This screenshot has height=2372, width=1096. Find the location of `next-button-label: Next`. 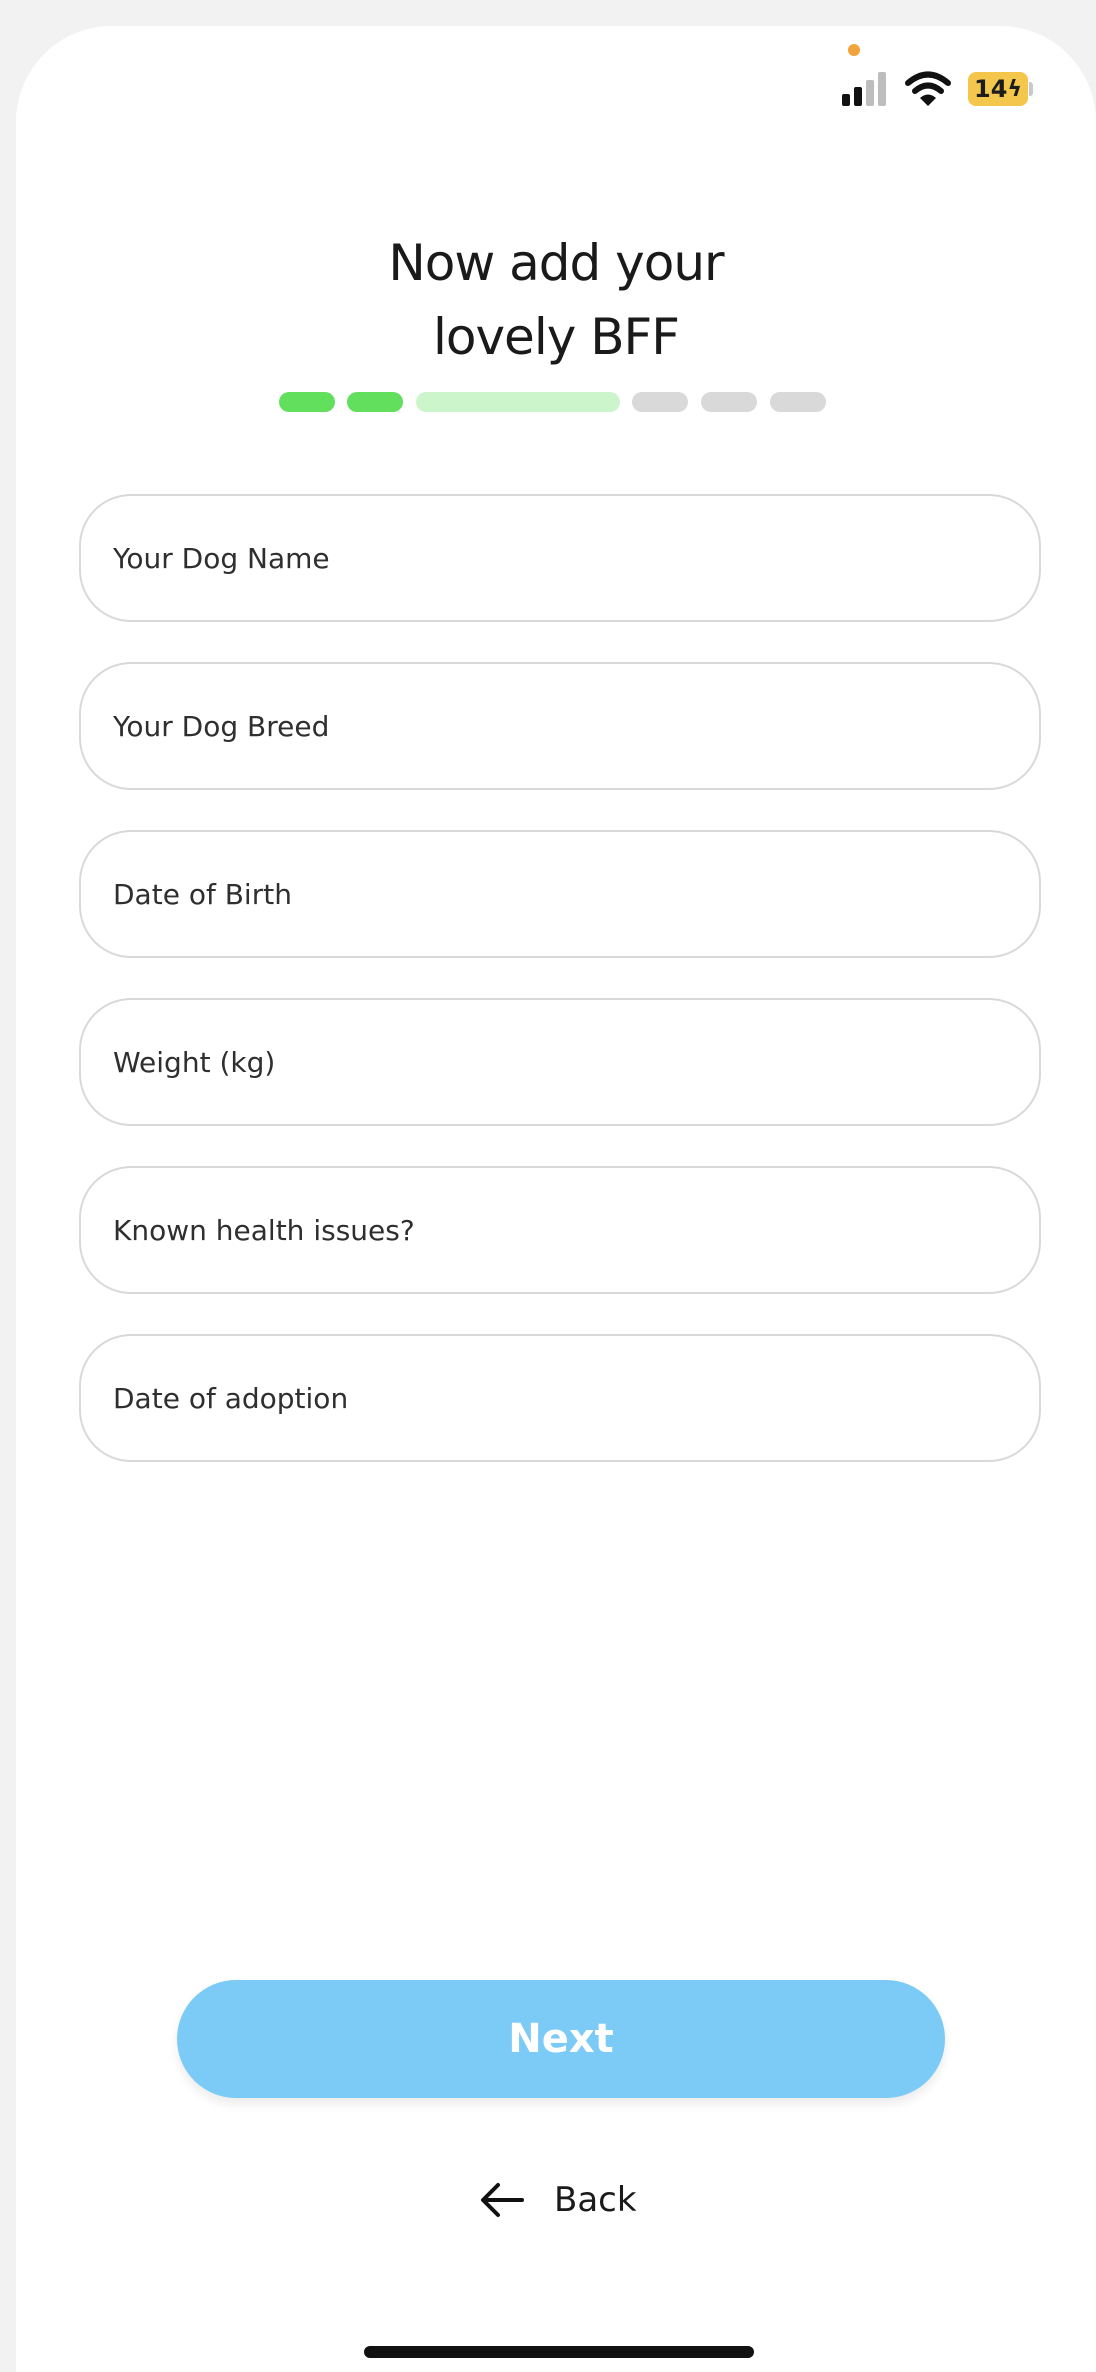

next-button-label: Next is located at coordinates (561, 2039).